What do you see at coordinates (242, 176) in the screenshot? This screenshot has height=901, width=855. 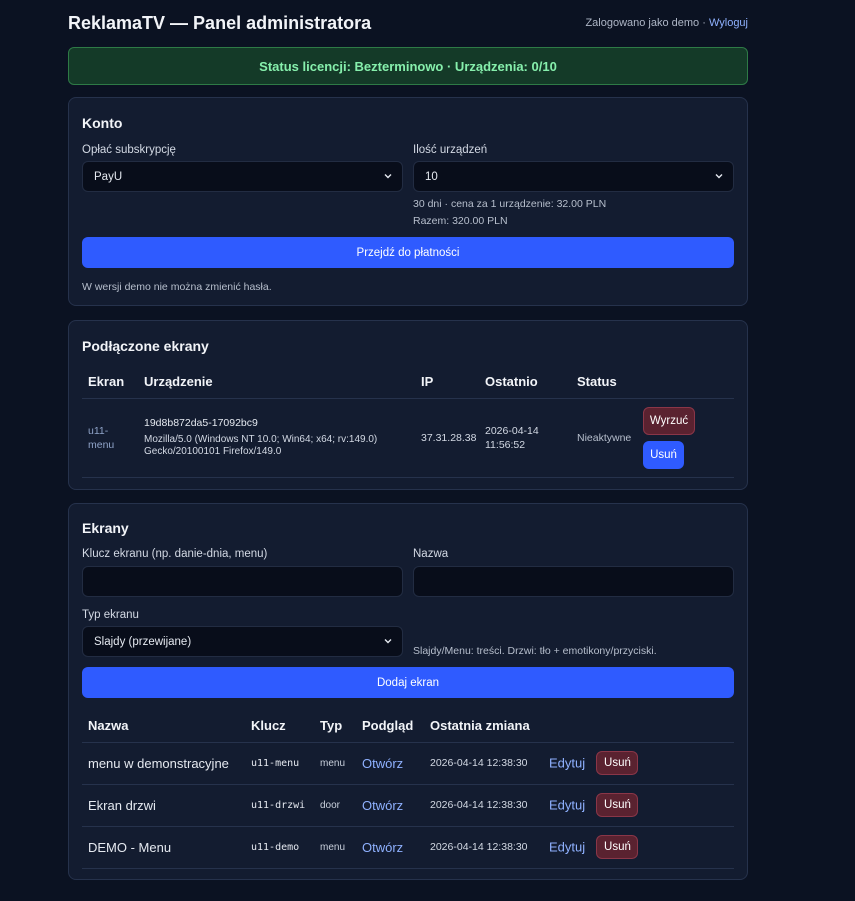 I see `subscription-select: PayU` at bounding box center [242, 176].